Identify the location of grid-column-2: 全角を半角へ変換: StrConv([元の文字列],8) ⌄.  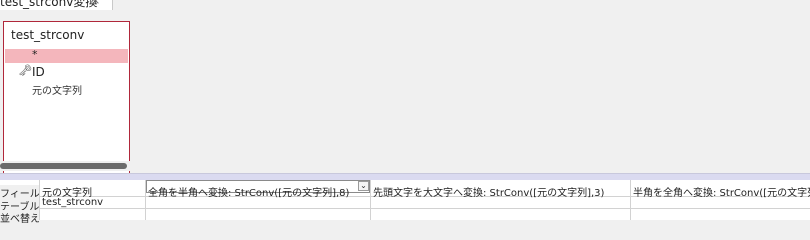
(257, 200).